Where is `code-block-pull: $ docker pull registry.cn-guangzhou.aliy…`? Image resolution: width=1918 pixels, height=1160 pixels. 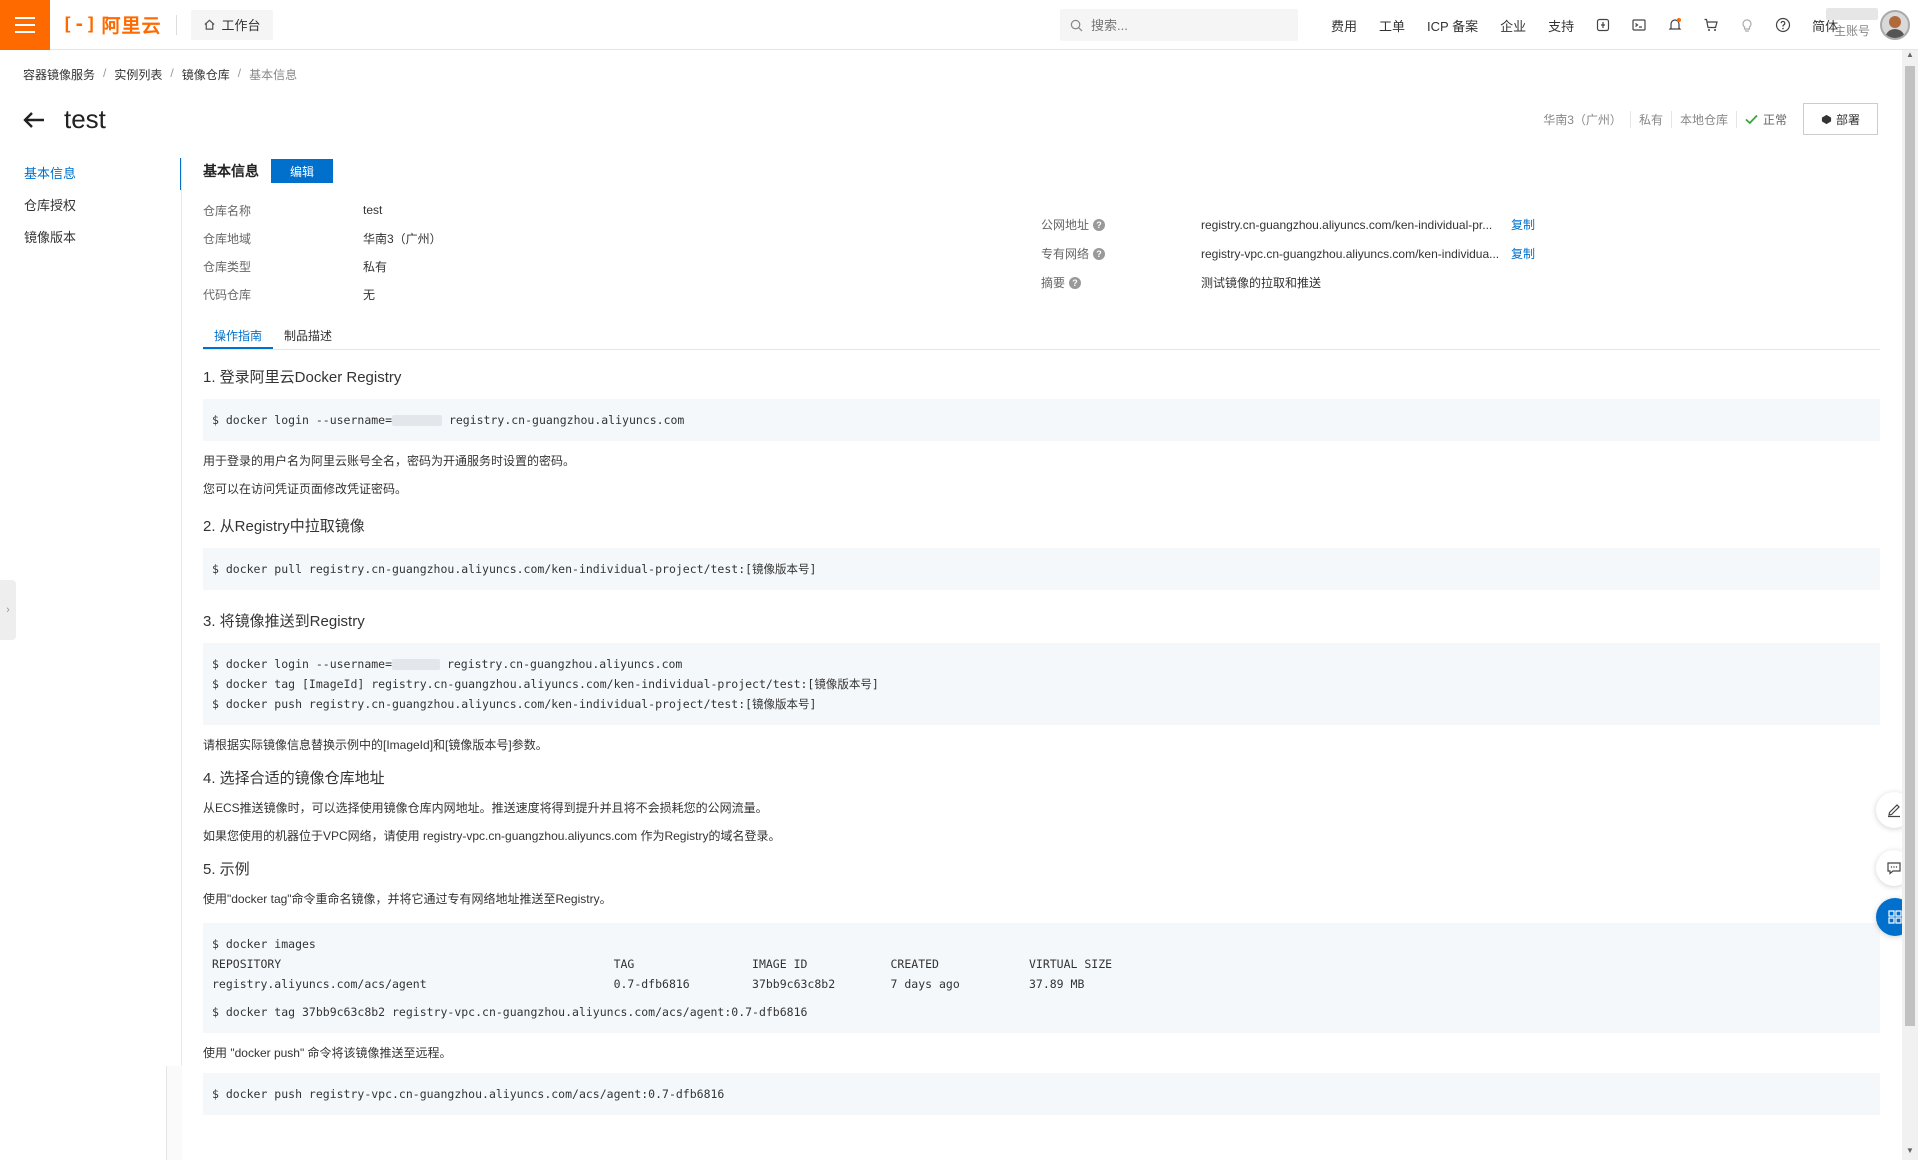 code-block-pull: $ docker pull registry.cn-guangzhou.aliy… is located at coordinates (1041, 569).